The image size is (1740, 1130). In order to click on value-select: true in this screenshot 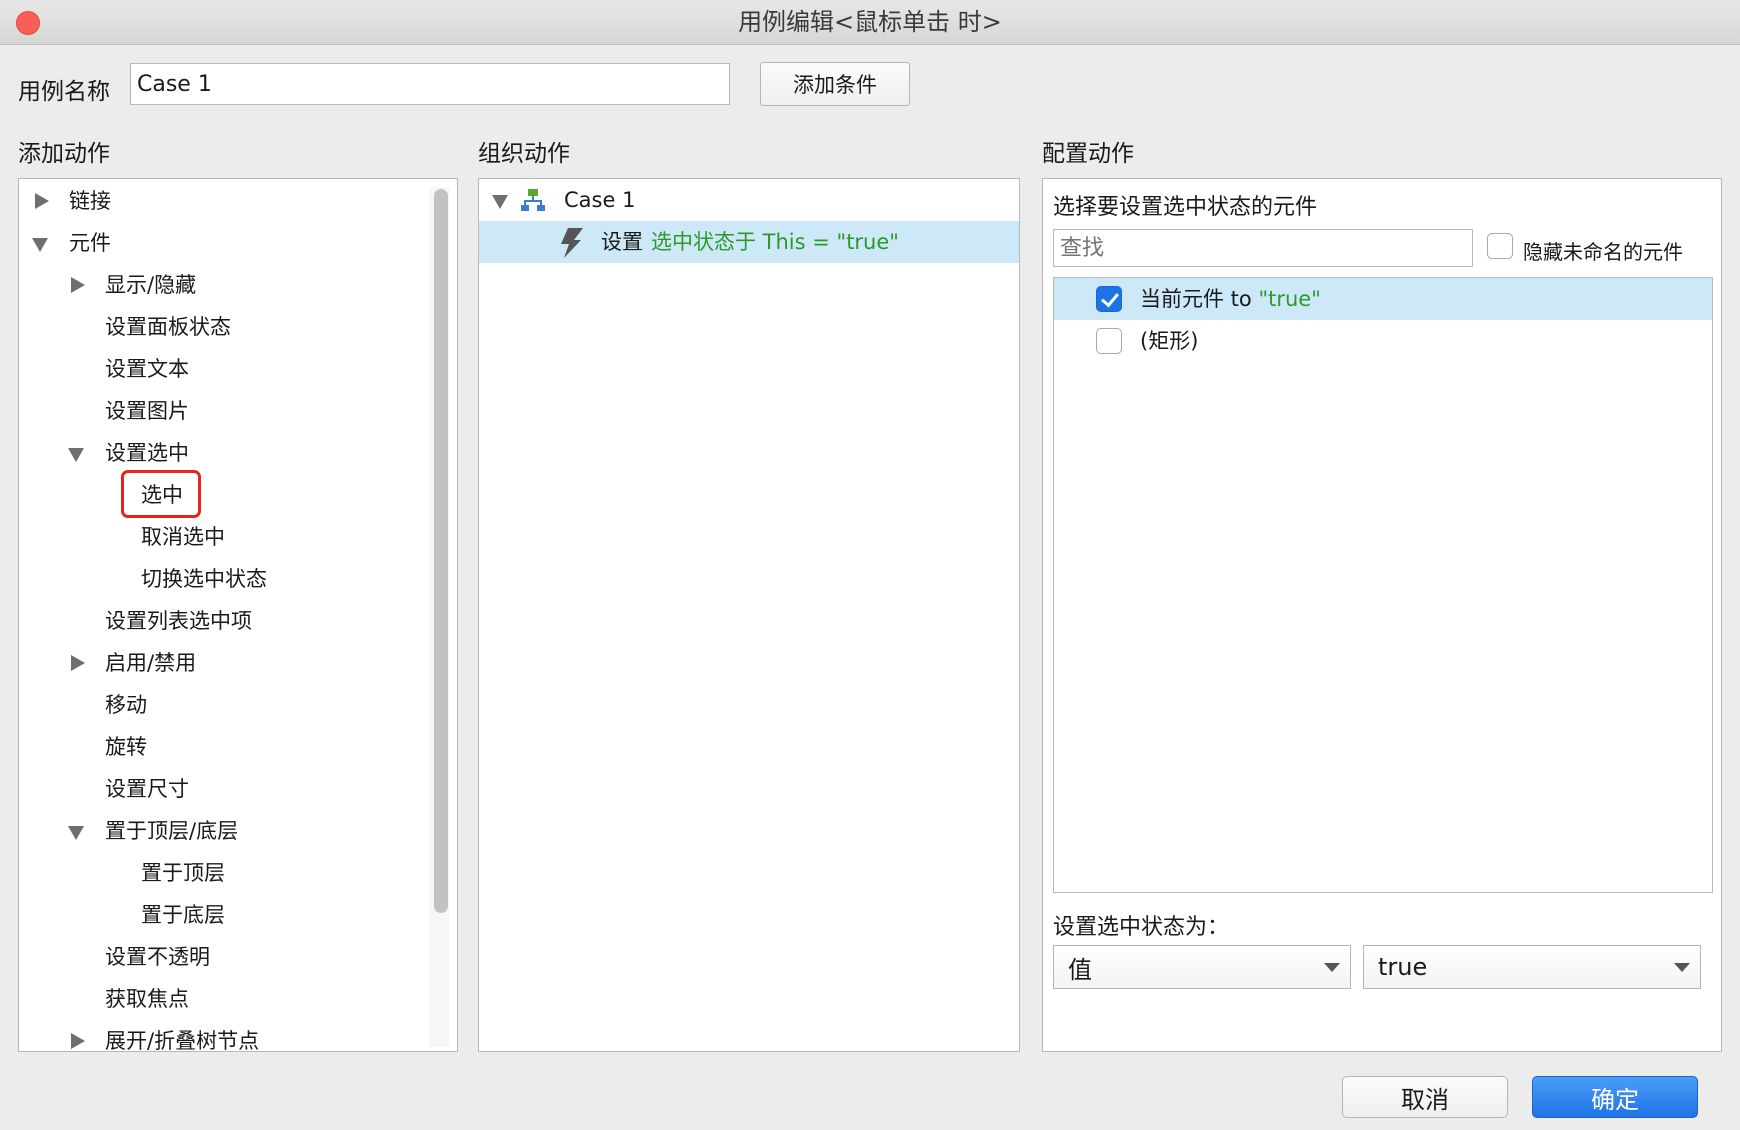, I will do `click(1532, 967)`.